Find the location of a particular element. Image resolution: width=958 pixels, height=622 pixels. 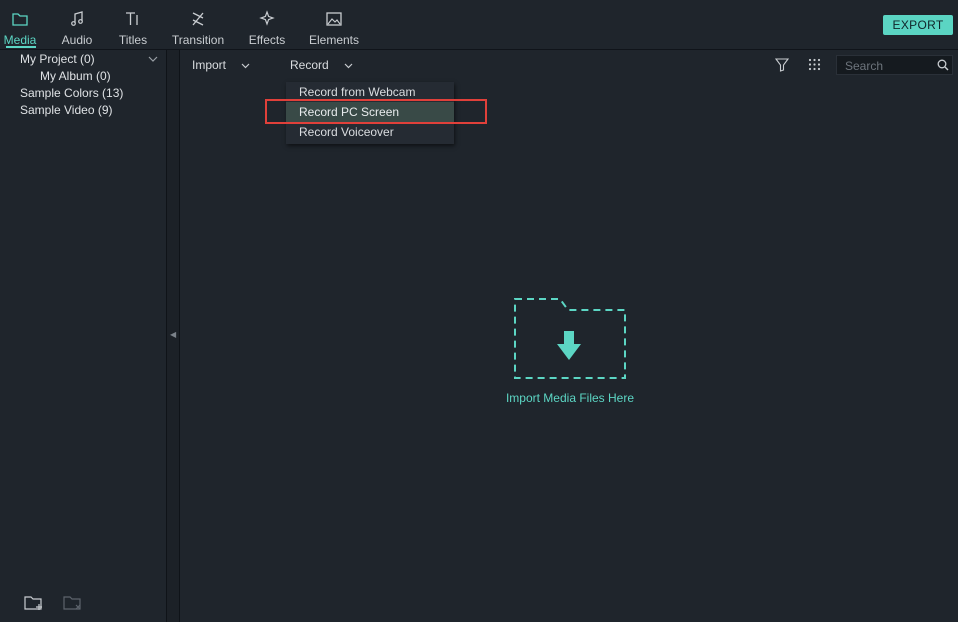

delete-folder-icon is located at coordinates (73, 603).